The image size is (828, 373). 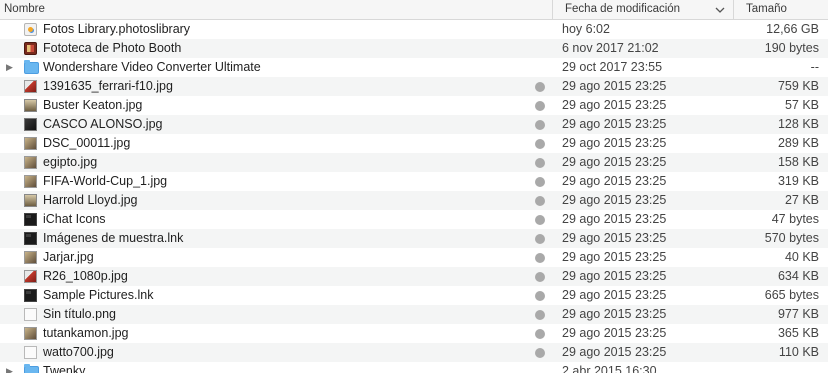 I want to click on file-row: ▶ Twenky 2 abr 2015 16:30, so click(x=414, y=367).